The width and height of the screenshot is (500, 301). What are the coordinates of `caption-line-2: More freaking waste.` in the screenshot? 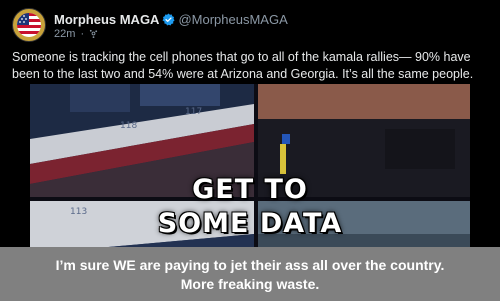 It's located at (250, 284).